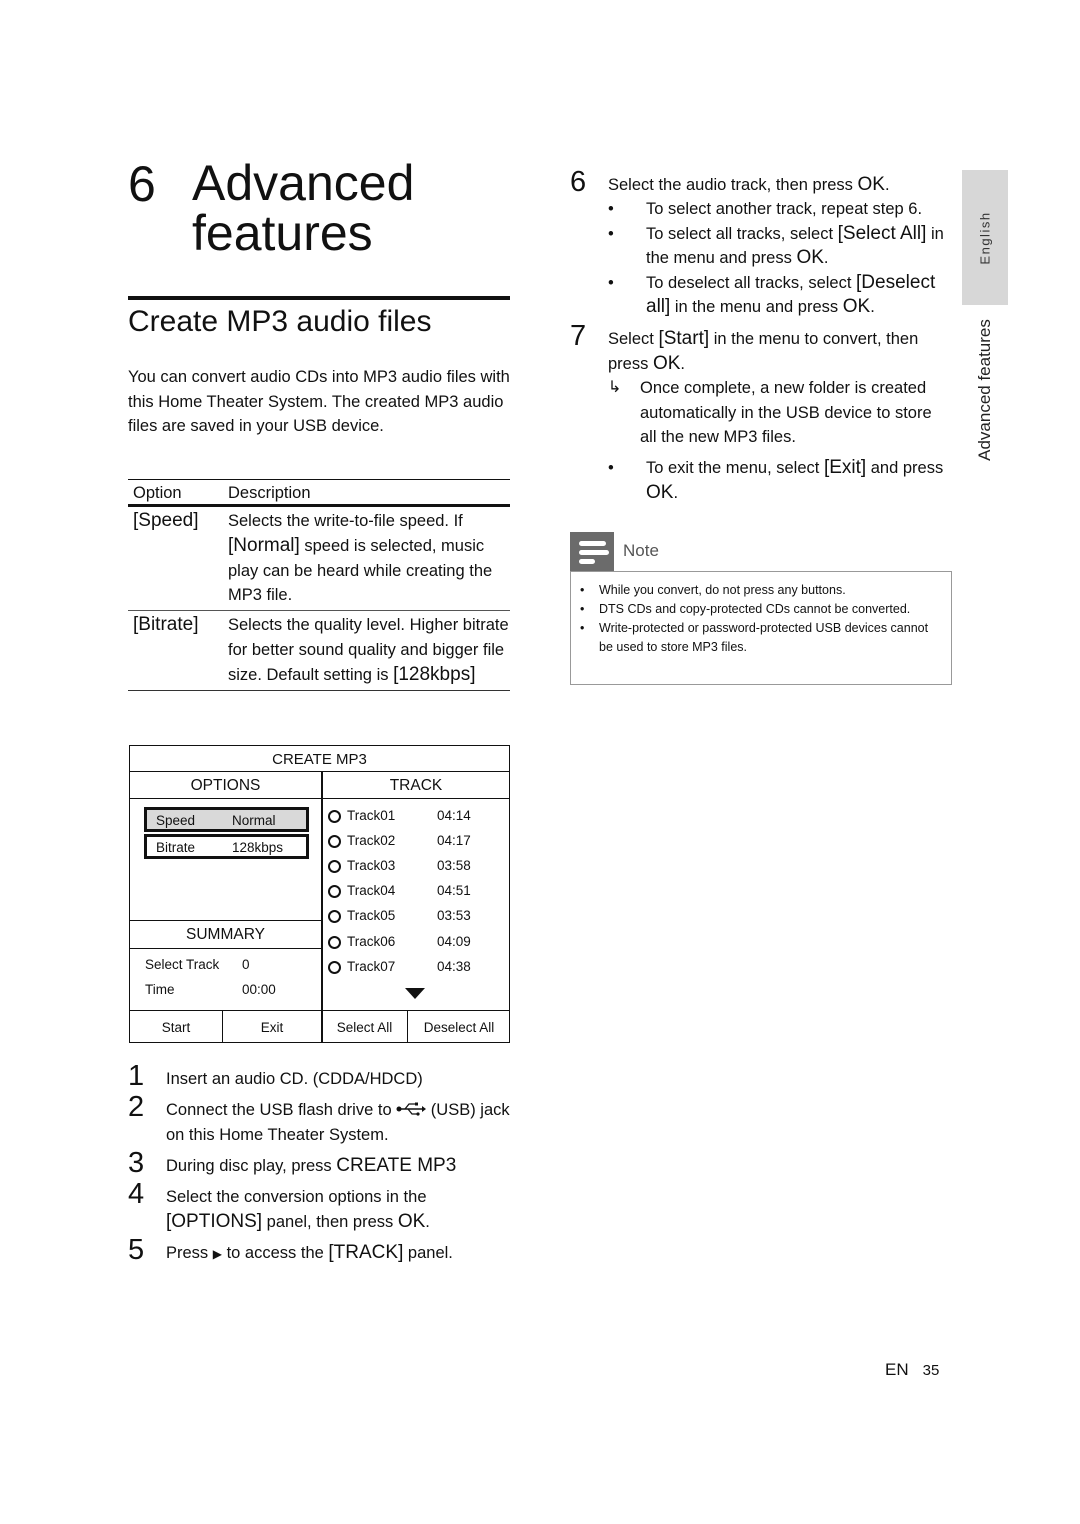 The image size is (1080, 1524). Describe the element at coordinates (225, 785) in the screenshot. I see `options-panel-header: OPTIONS` at that location.